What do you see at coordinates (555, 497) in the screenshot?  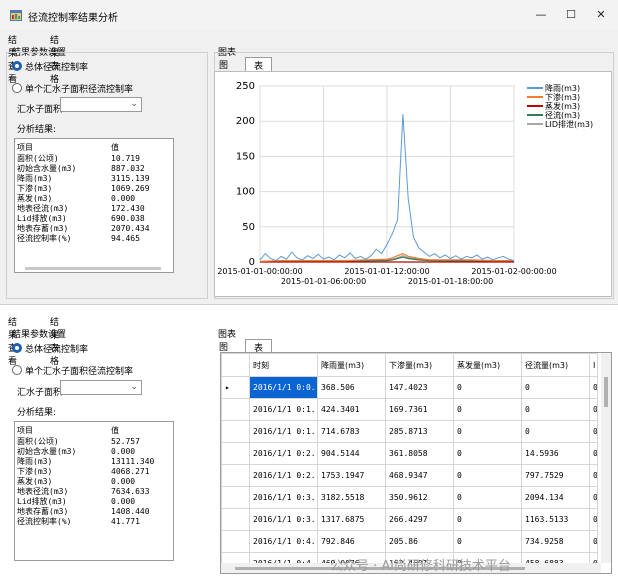 I see `table-cell: 2094.134` at bounding box center [555, 497].